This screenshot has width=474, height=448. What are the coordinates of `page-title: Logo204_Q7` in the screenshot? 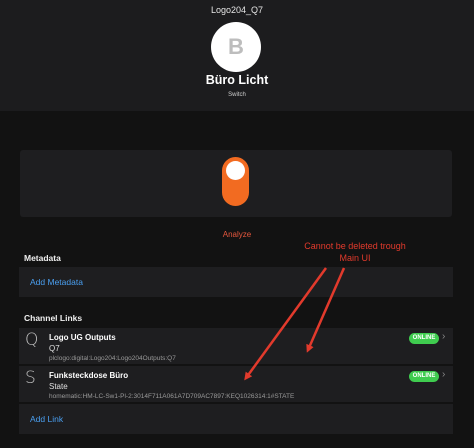 It's located at (237, 10).